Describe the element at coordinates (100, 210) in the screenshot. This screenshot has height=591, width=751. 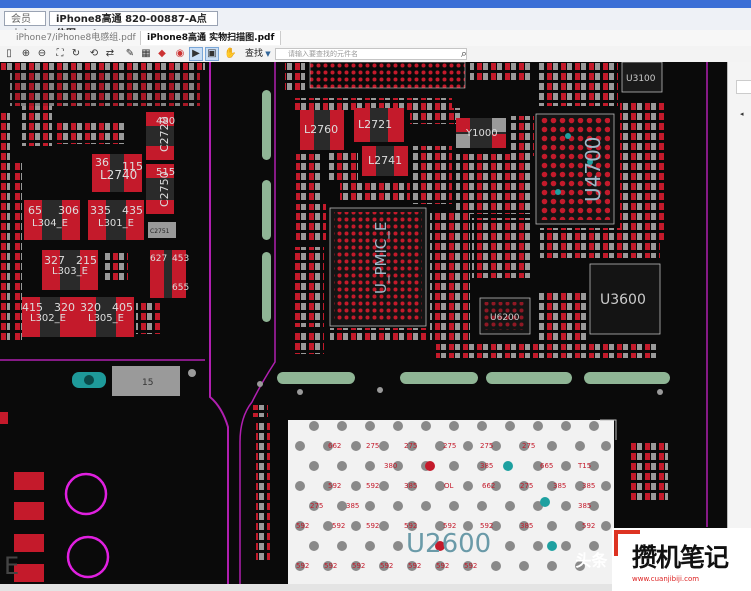
I see `label-335: 335` at that location.